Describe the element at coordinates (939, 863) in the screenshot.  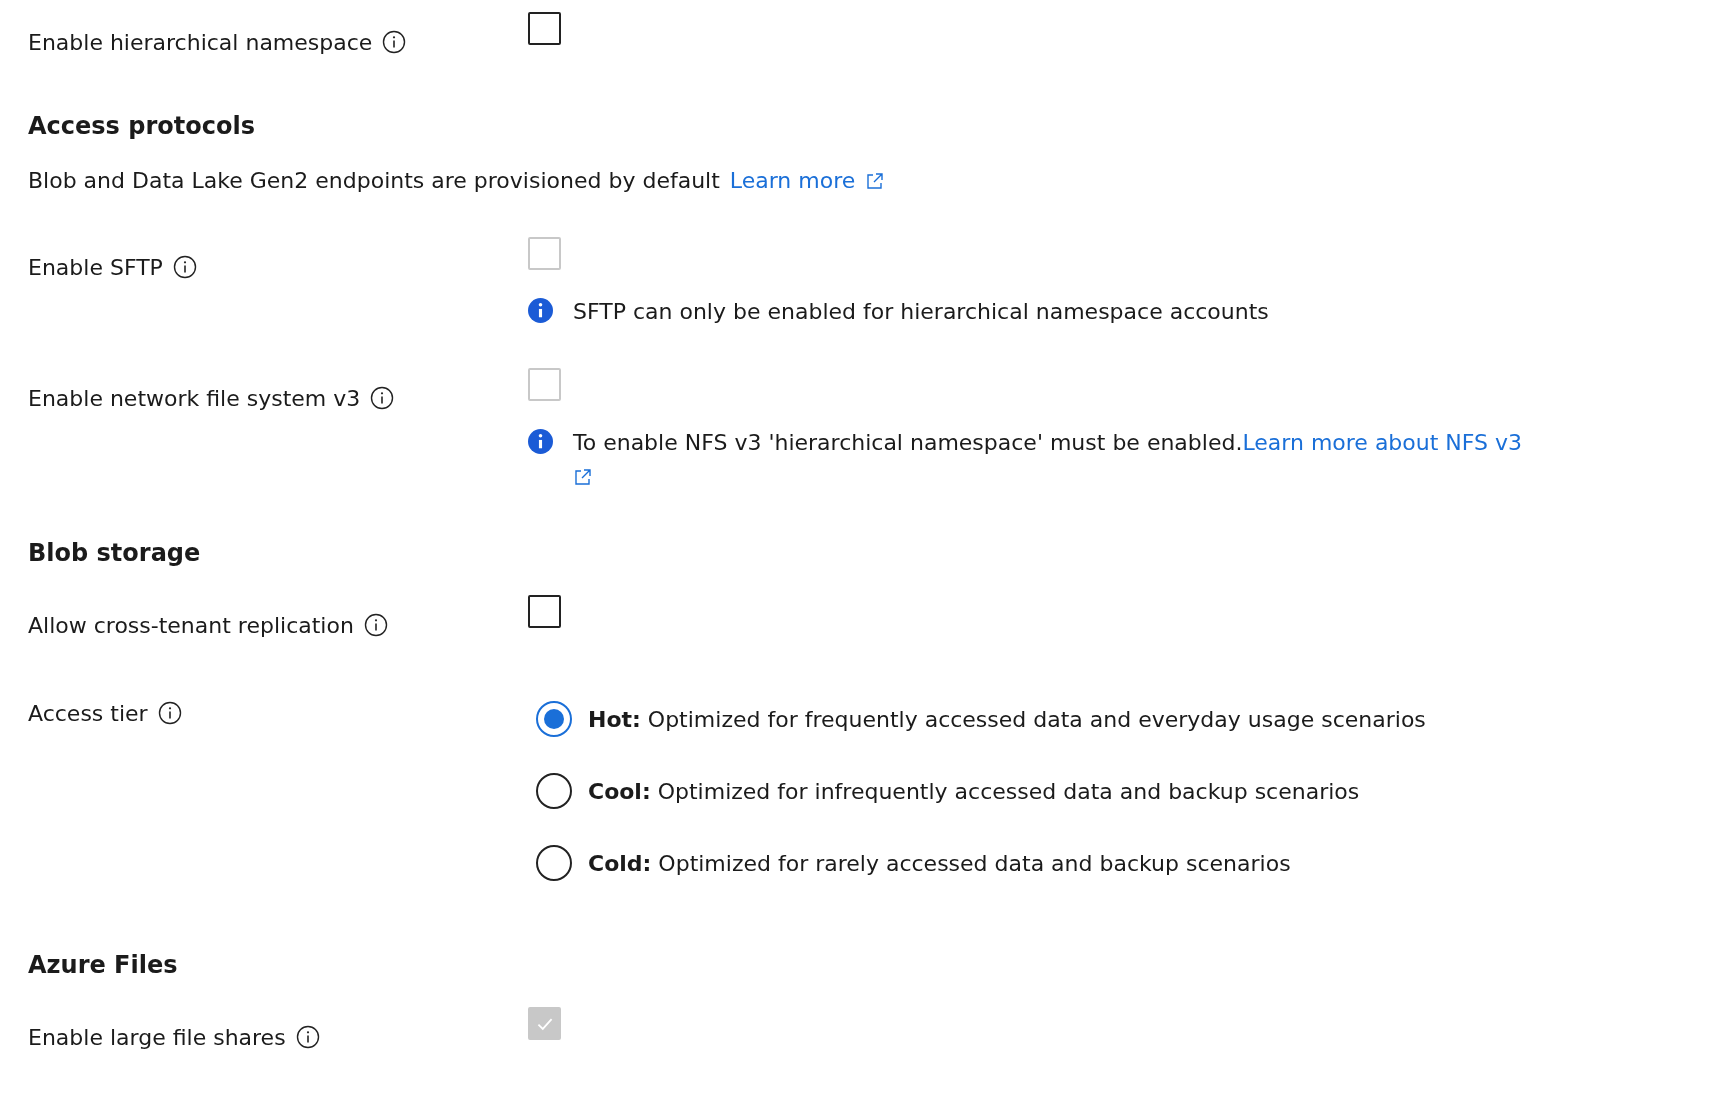
I see `option-label: Cold: Optimized for rarely accessed data and backup scenarios` at that location.